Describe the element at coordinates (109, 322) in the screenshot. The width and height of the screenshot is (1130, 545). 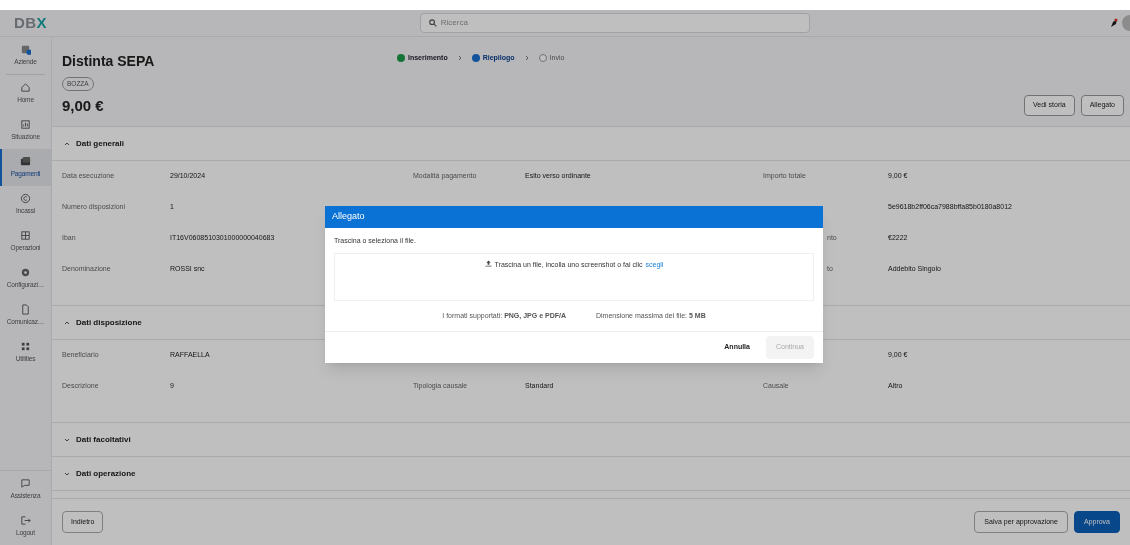
I see `section-title: Dati disposizione` at that location.